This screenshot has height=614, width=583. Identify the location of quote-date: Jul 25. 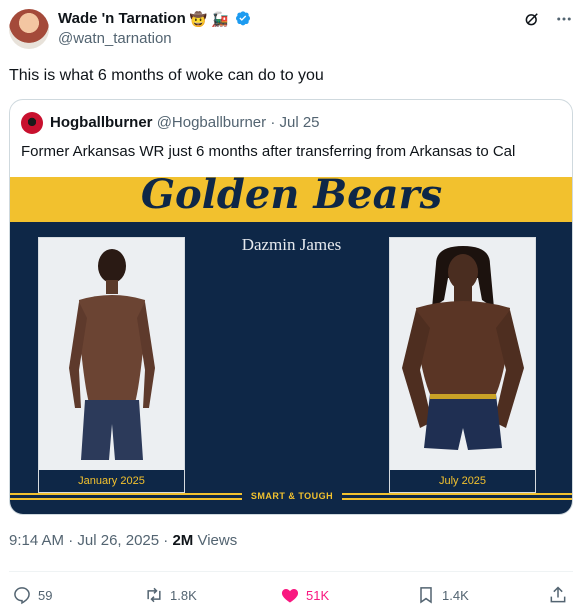
(299, 122).